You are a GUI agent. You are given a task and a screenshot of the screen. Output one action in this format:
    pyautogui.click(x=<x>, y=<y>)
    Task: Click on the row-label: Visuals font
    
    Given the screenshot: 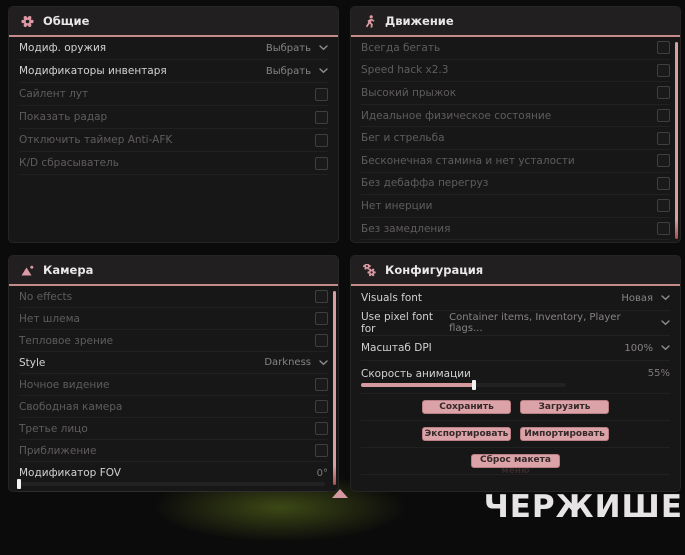 What is the action you would take?
    pyautogui.click(x=392, y=298)
    